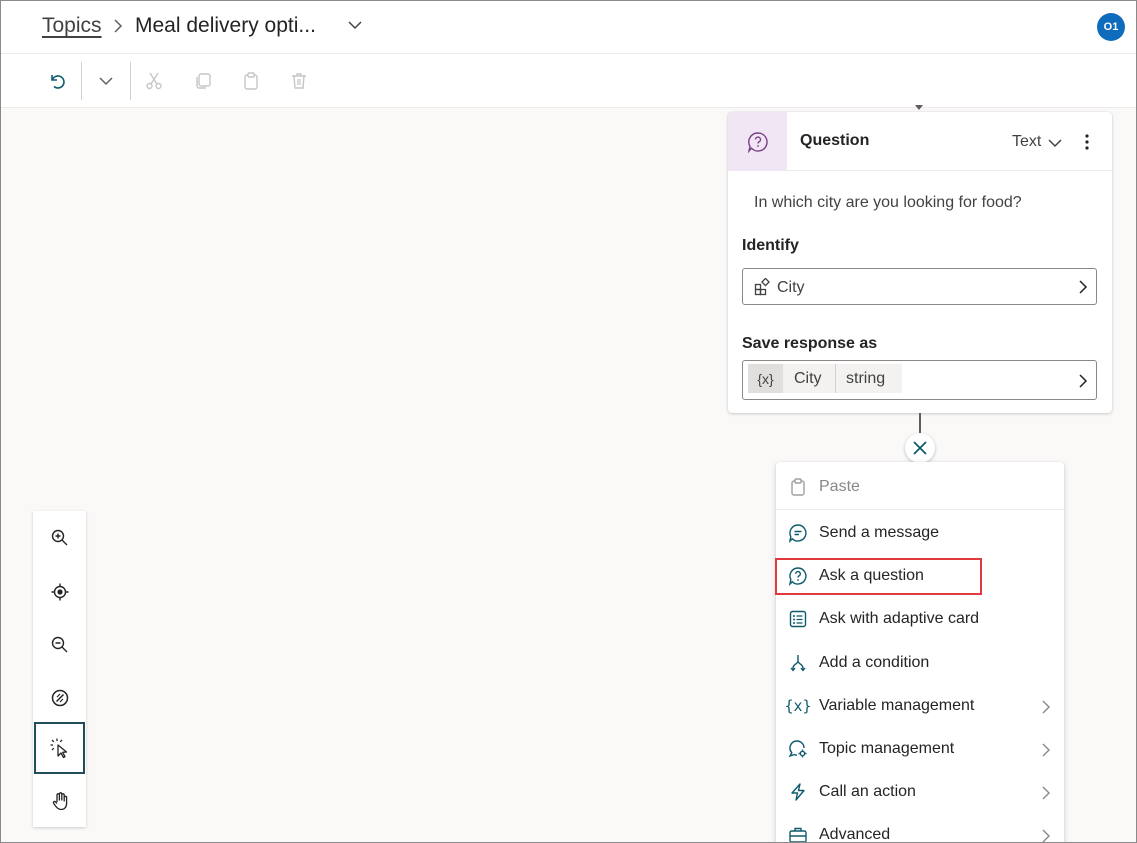 Image resolution: width=1137 pixels, height=843 pixels. Describe the element at coordinates (879, 532) in the screenshot. I see `menu-item-label: Send a message` at that location.